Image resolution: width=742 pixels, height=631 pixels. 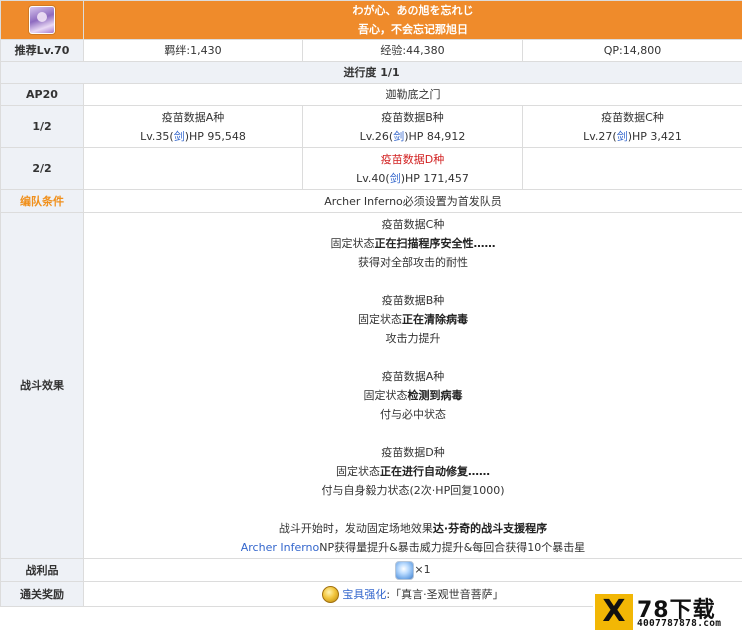 What do you see at coordinates (413, 376) in the screenshot?
I see `effect-enemy: 疫苗数据A种` at bounding box center [413, 376].